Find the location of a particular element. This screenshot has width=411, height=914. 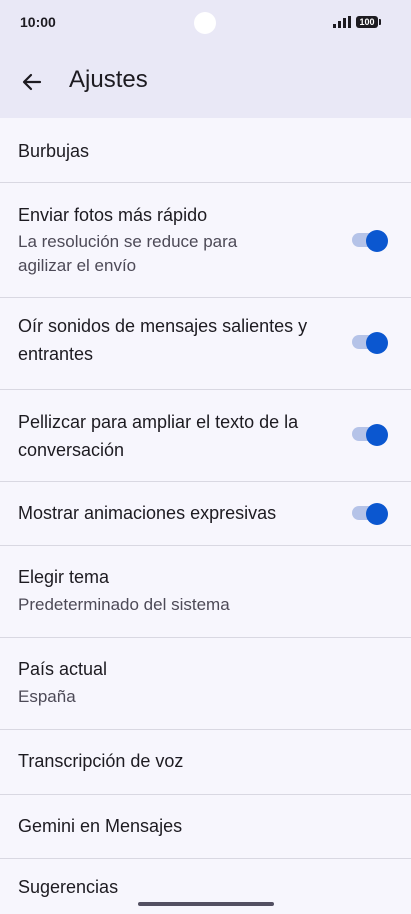

setting-title: Pellizcar para ampliar el texto de la is located at coordinates (158, 422).